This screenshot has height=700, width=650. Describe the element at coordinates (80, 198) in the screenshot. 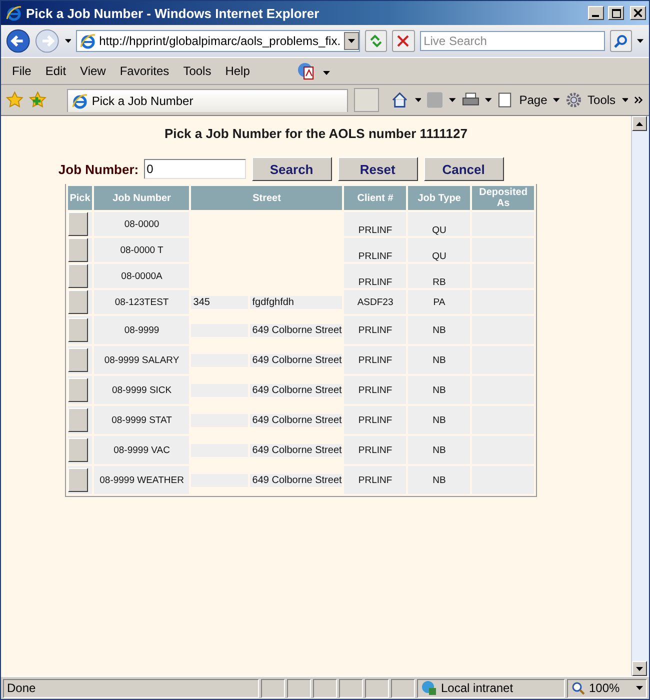

I see `column-header: Pick` at that location.